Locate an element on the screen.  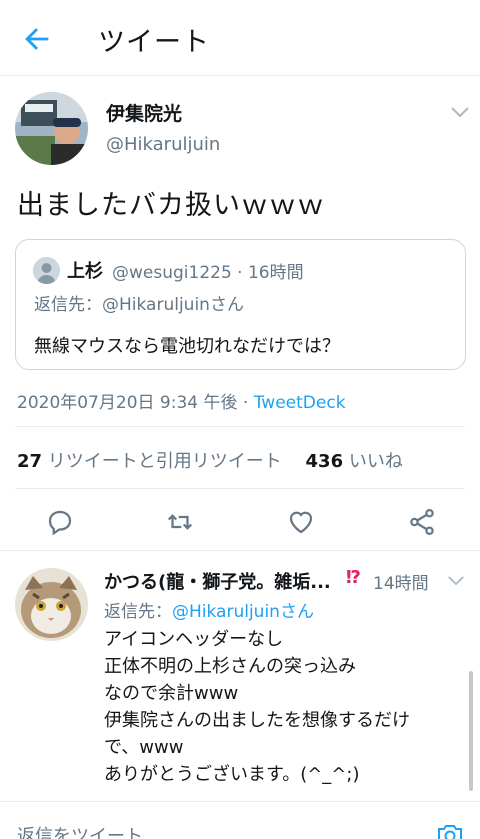
retweet-icon is located at coordinates (180, 522).